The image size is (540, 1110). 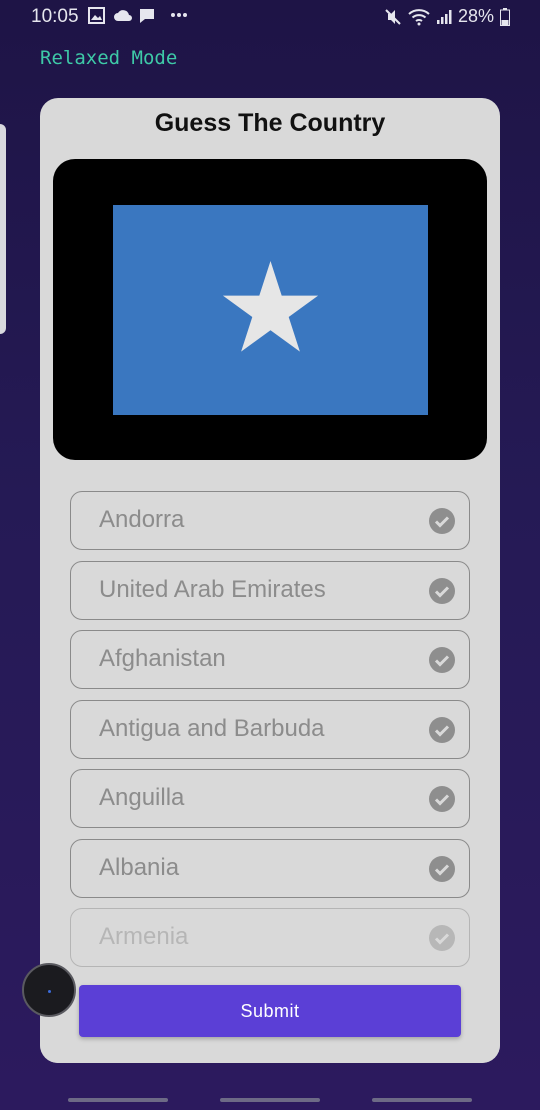 I want to click on status-time: 10:05, so click(x=55, y=16).